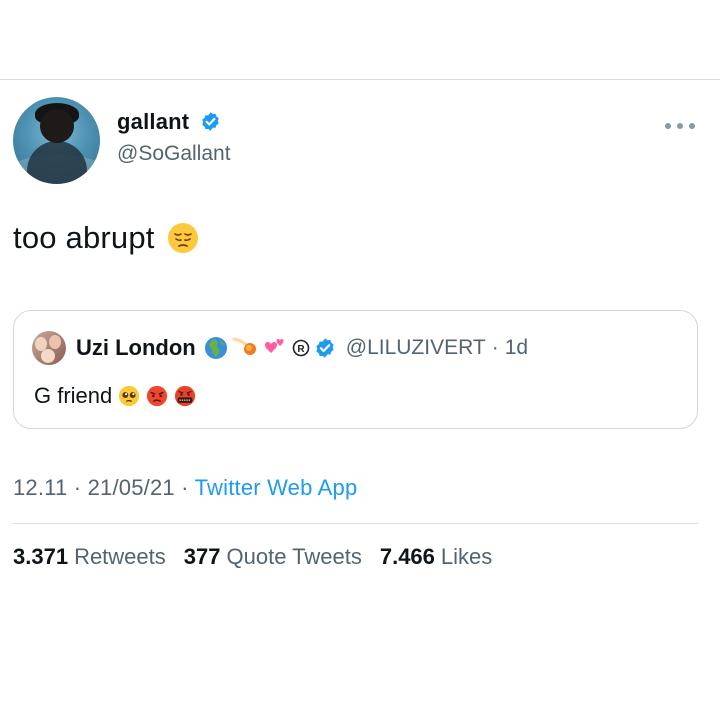 Image resolution: width=720 pixels, height=720 pixels. I want to click on face-with-symbols-on-mouth-icon, so click(185, 396).